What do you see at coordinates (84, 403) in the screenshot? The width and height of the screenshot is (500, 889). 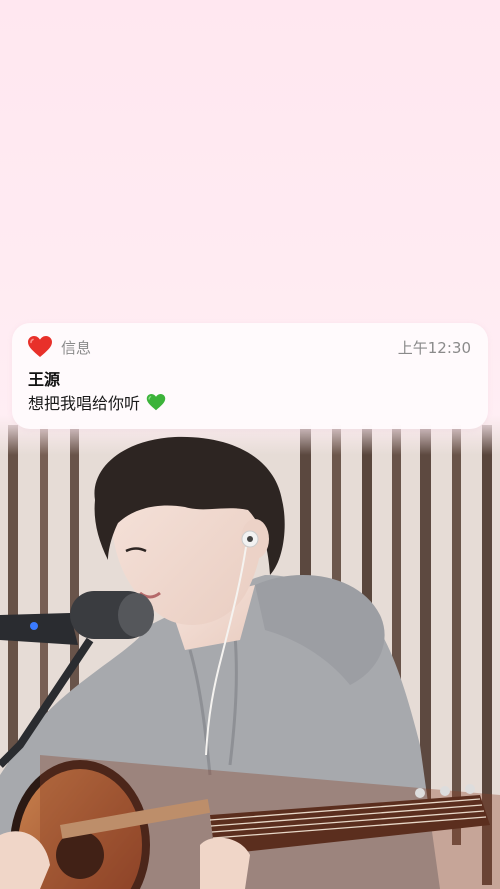 I see `message-text: 想把我唱给你听` at bounding box center [84, 403].